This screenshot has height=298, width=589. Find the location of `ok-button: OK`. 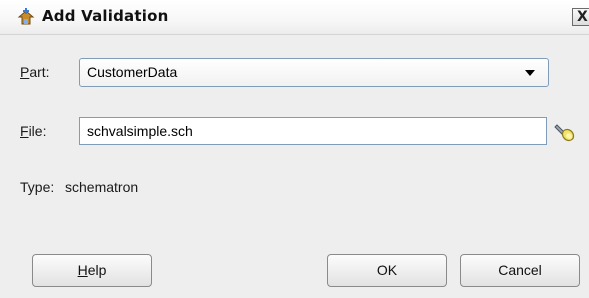

ok-button: OK is located at coordinates (387, 270).